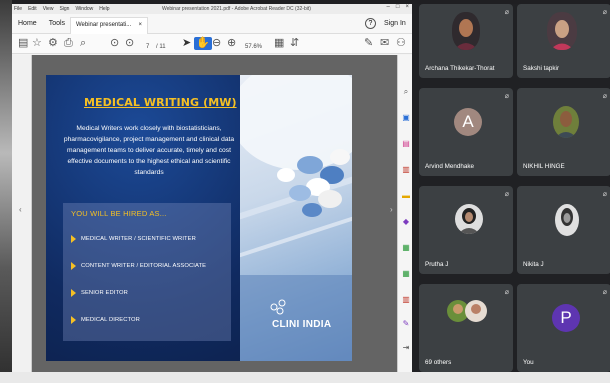  I want to click on menu-bar: File Edit View Sign Window Help, so click(61, 9).